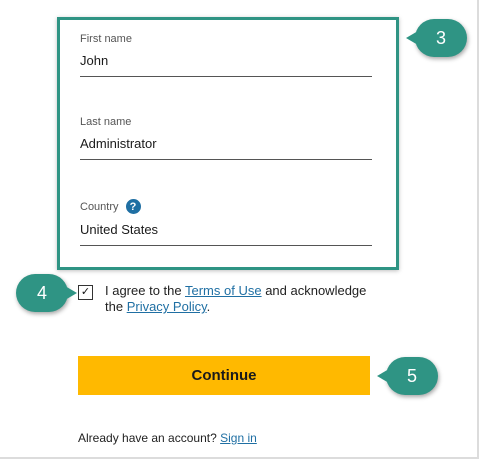 Image resolution: width=481 pixels, height=461 pixels. I want to click on callout-step-4: 4, so click(46, 293).